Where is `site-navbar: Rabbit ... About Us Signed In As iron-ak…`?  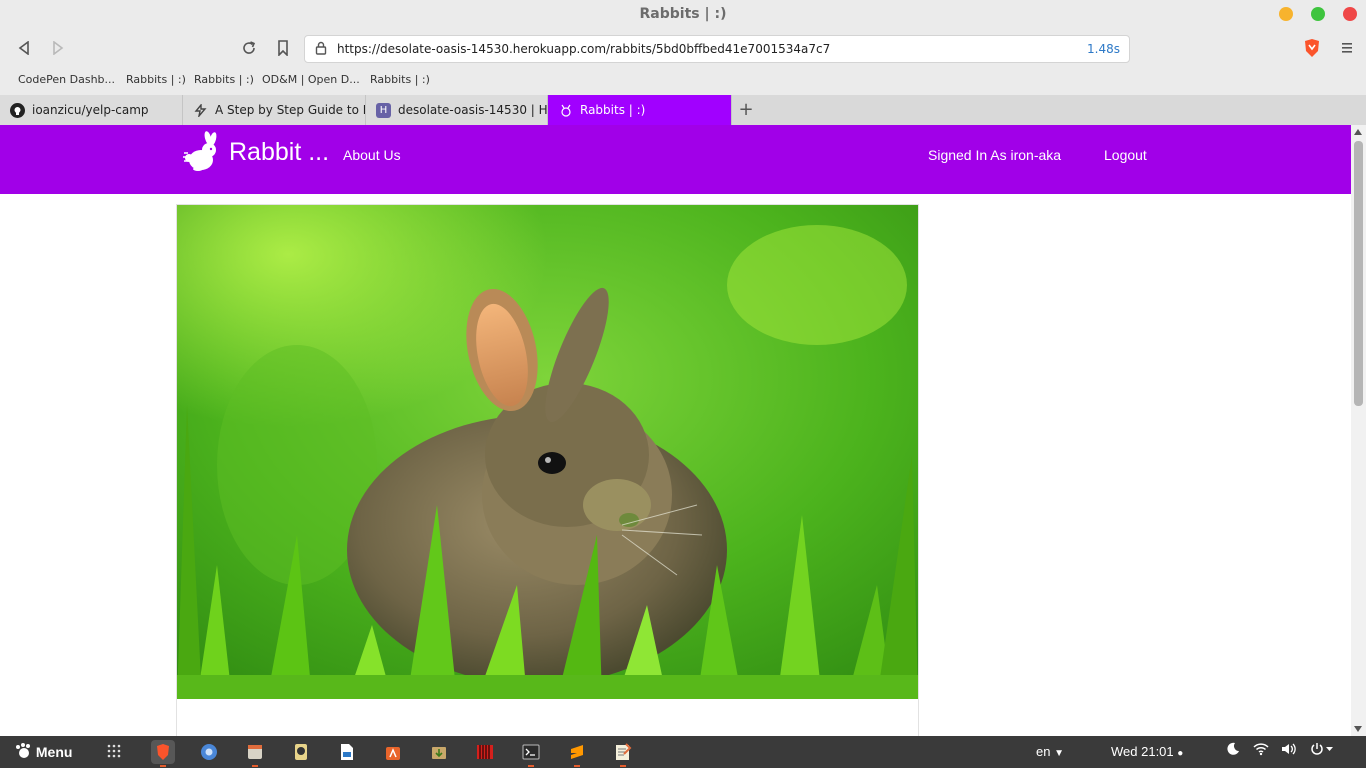
site-navbar: Rabbit ... About Us Signed In As iron-ak… is located at coordinates (675, 159).